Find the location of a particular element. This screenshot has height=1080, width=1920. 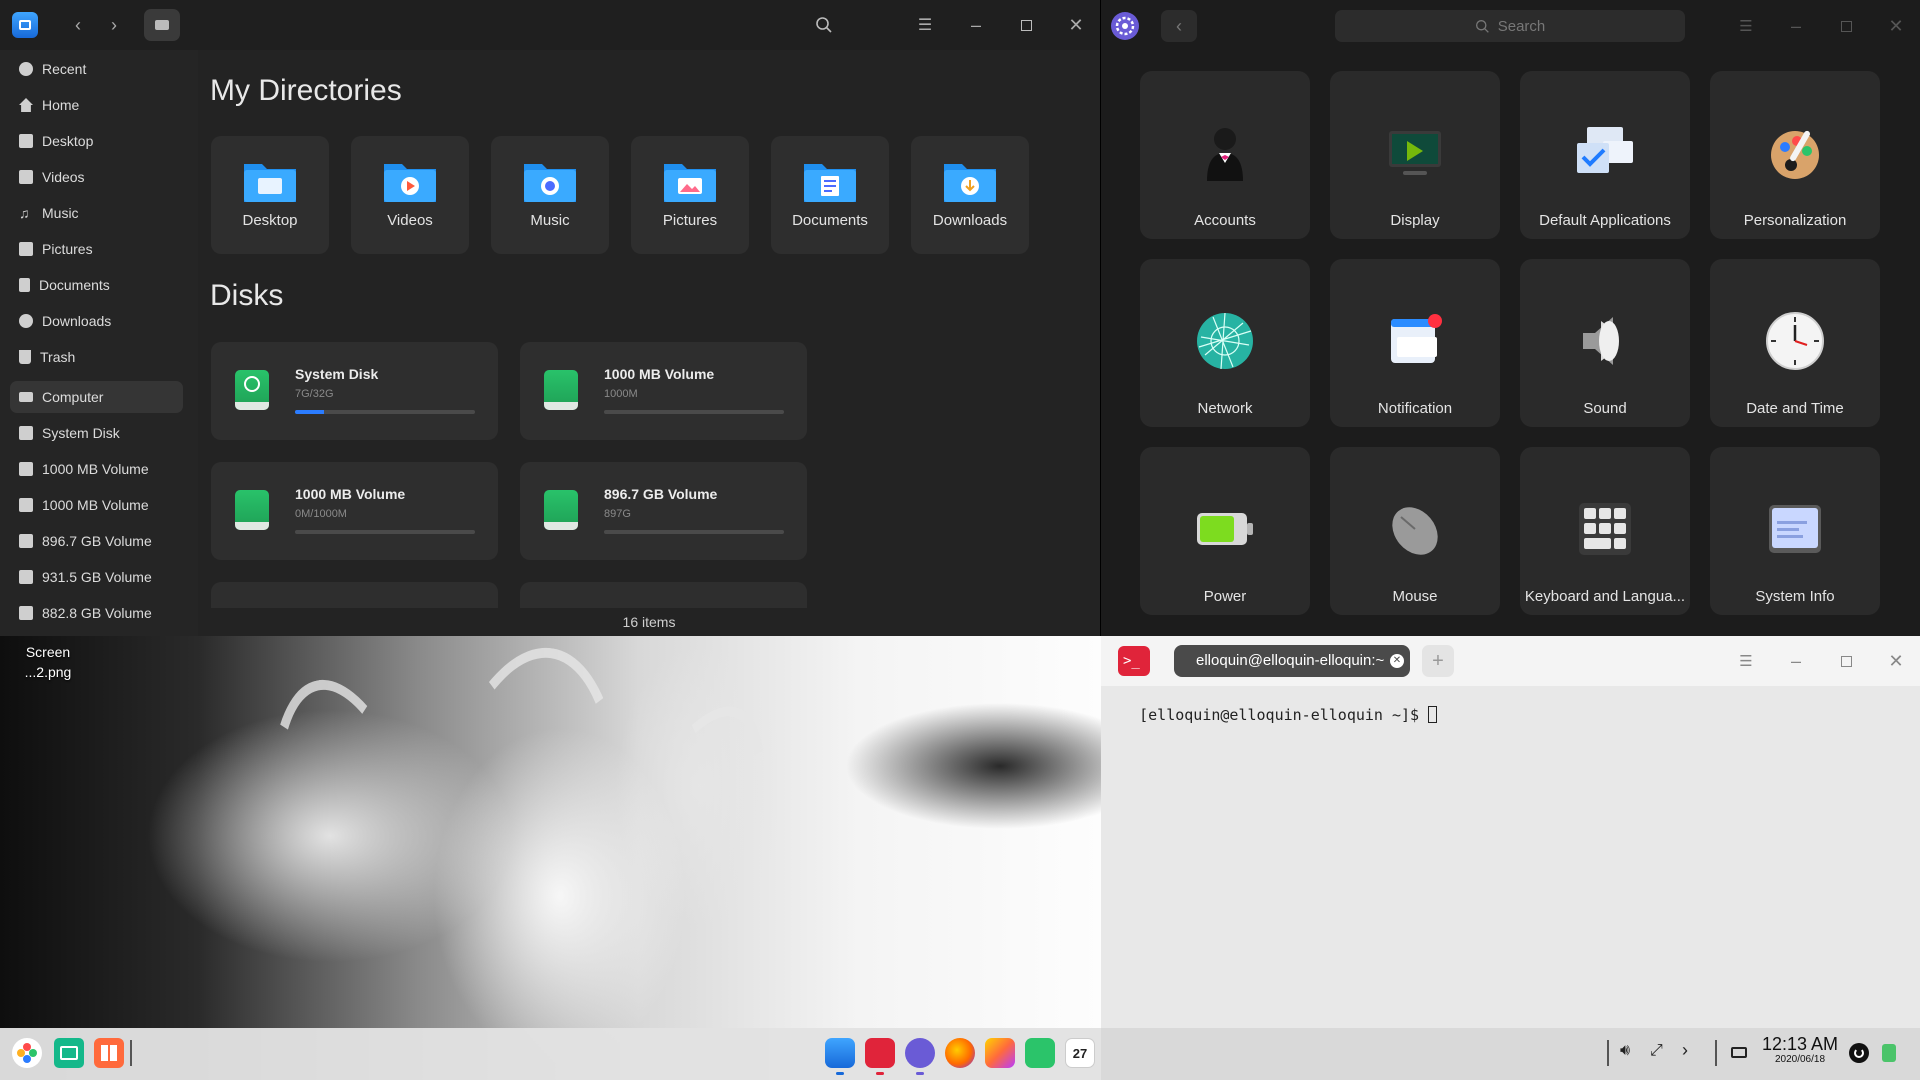

sidebar-item-volume: 931.5 GB Volume is located at coordinates (96, 577).